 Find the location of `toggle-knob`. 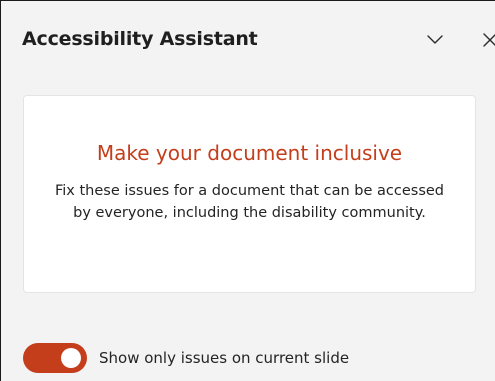

toggle-knob is located at coordinates (71, 358).